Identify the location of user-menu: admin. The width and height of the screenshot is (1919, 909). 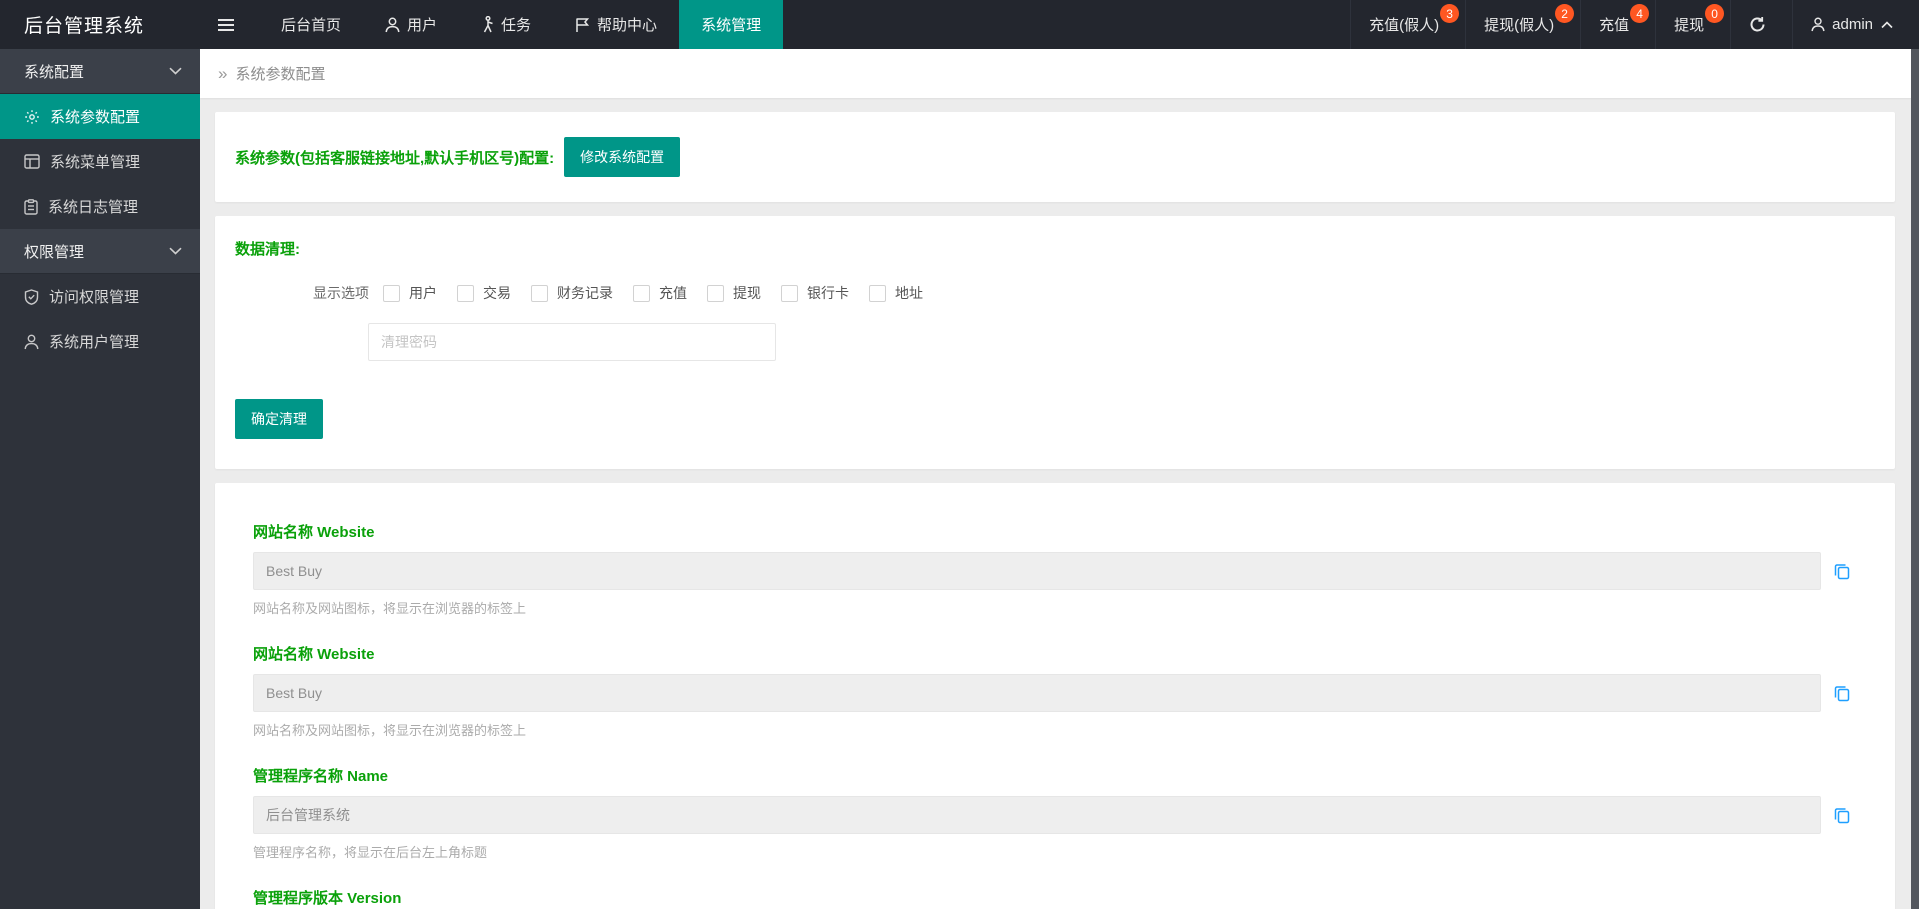
(1855, 24).